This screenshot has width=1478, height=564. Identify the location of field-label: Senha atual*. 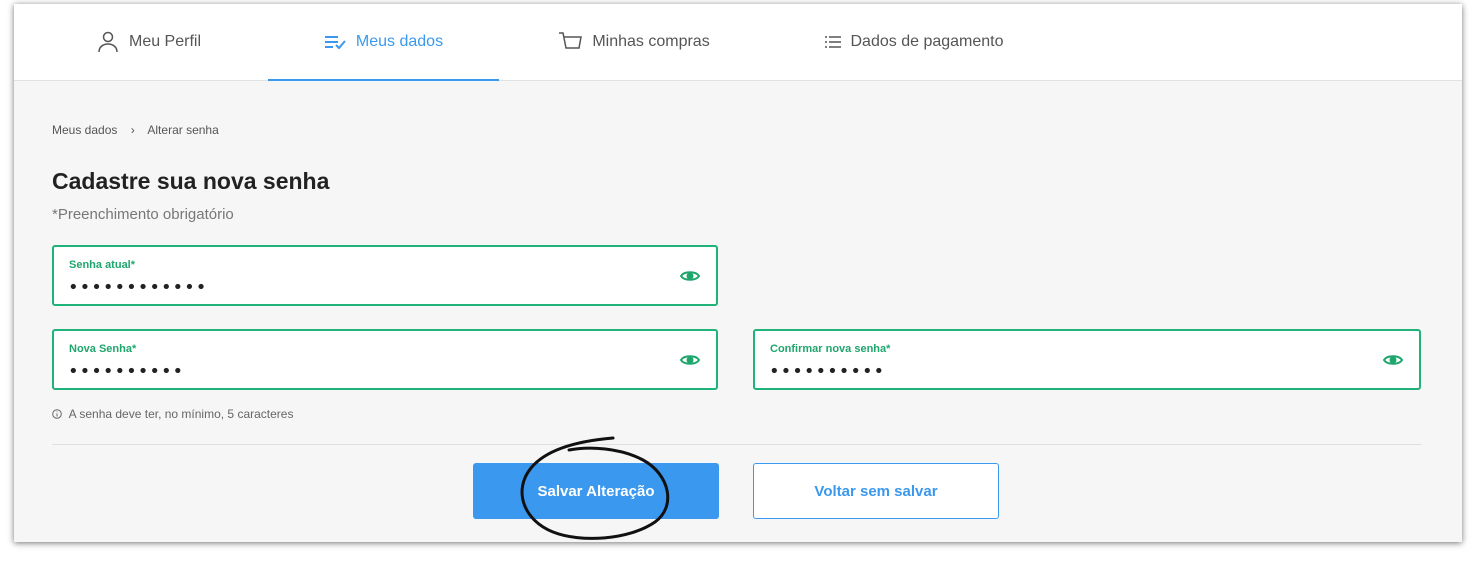
(102, 265).